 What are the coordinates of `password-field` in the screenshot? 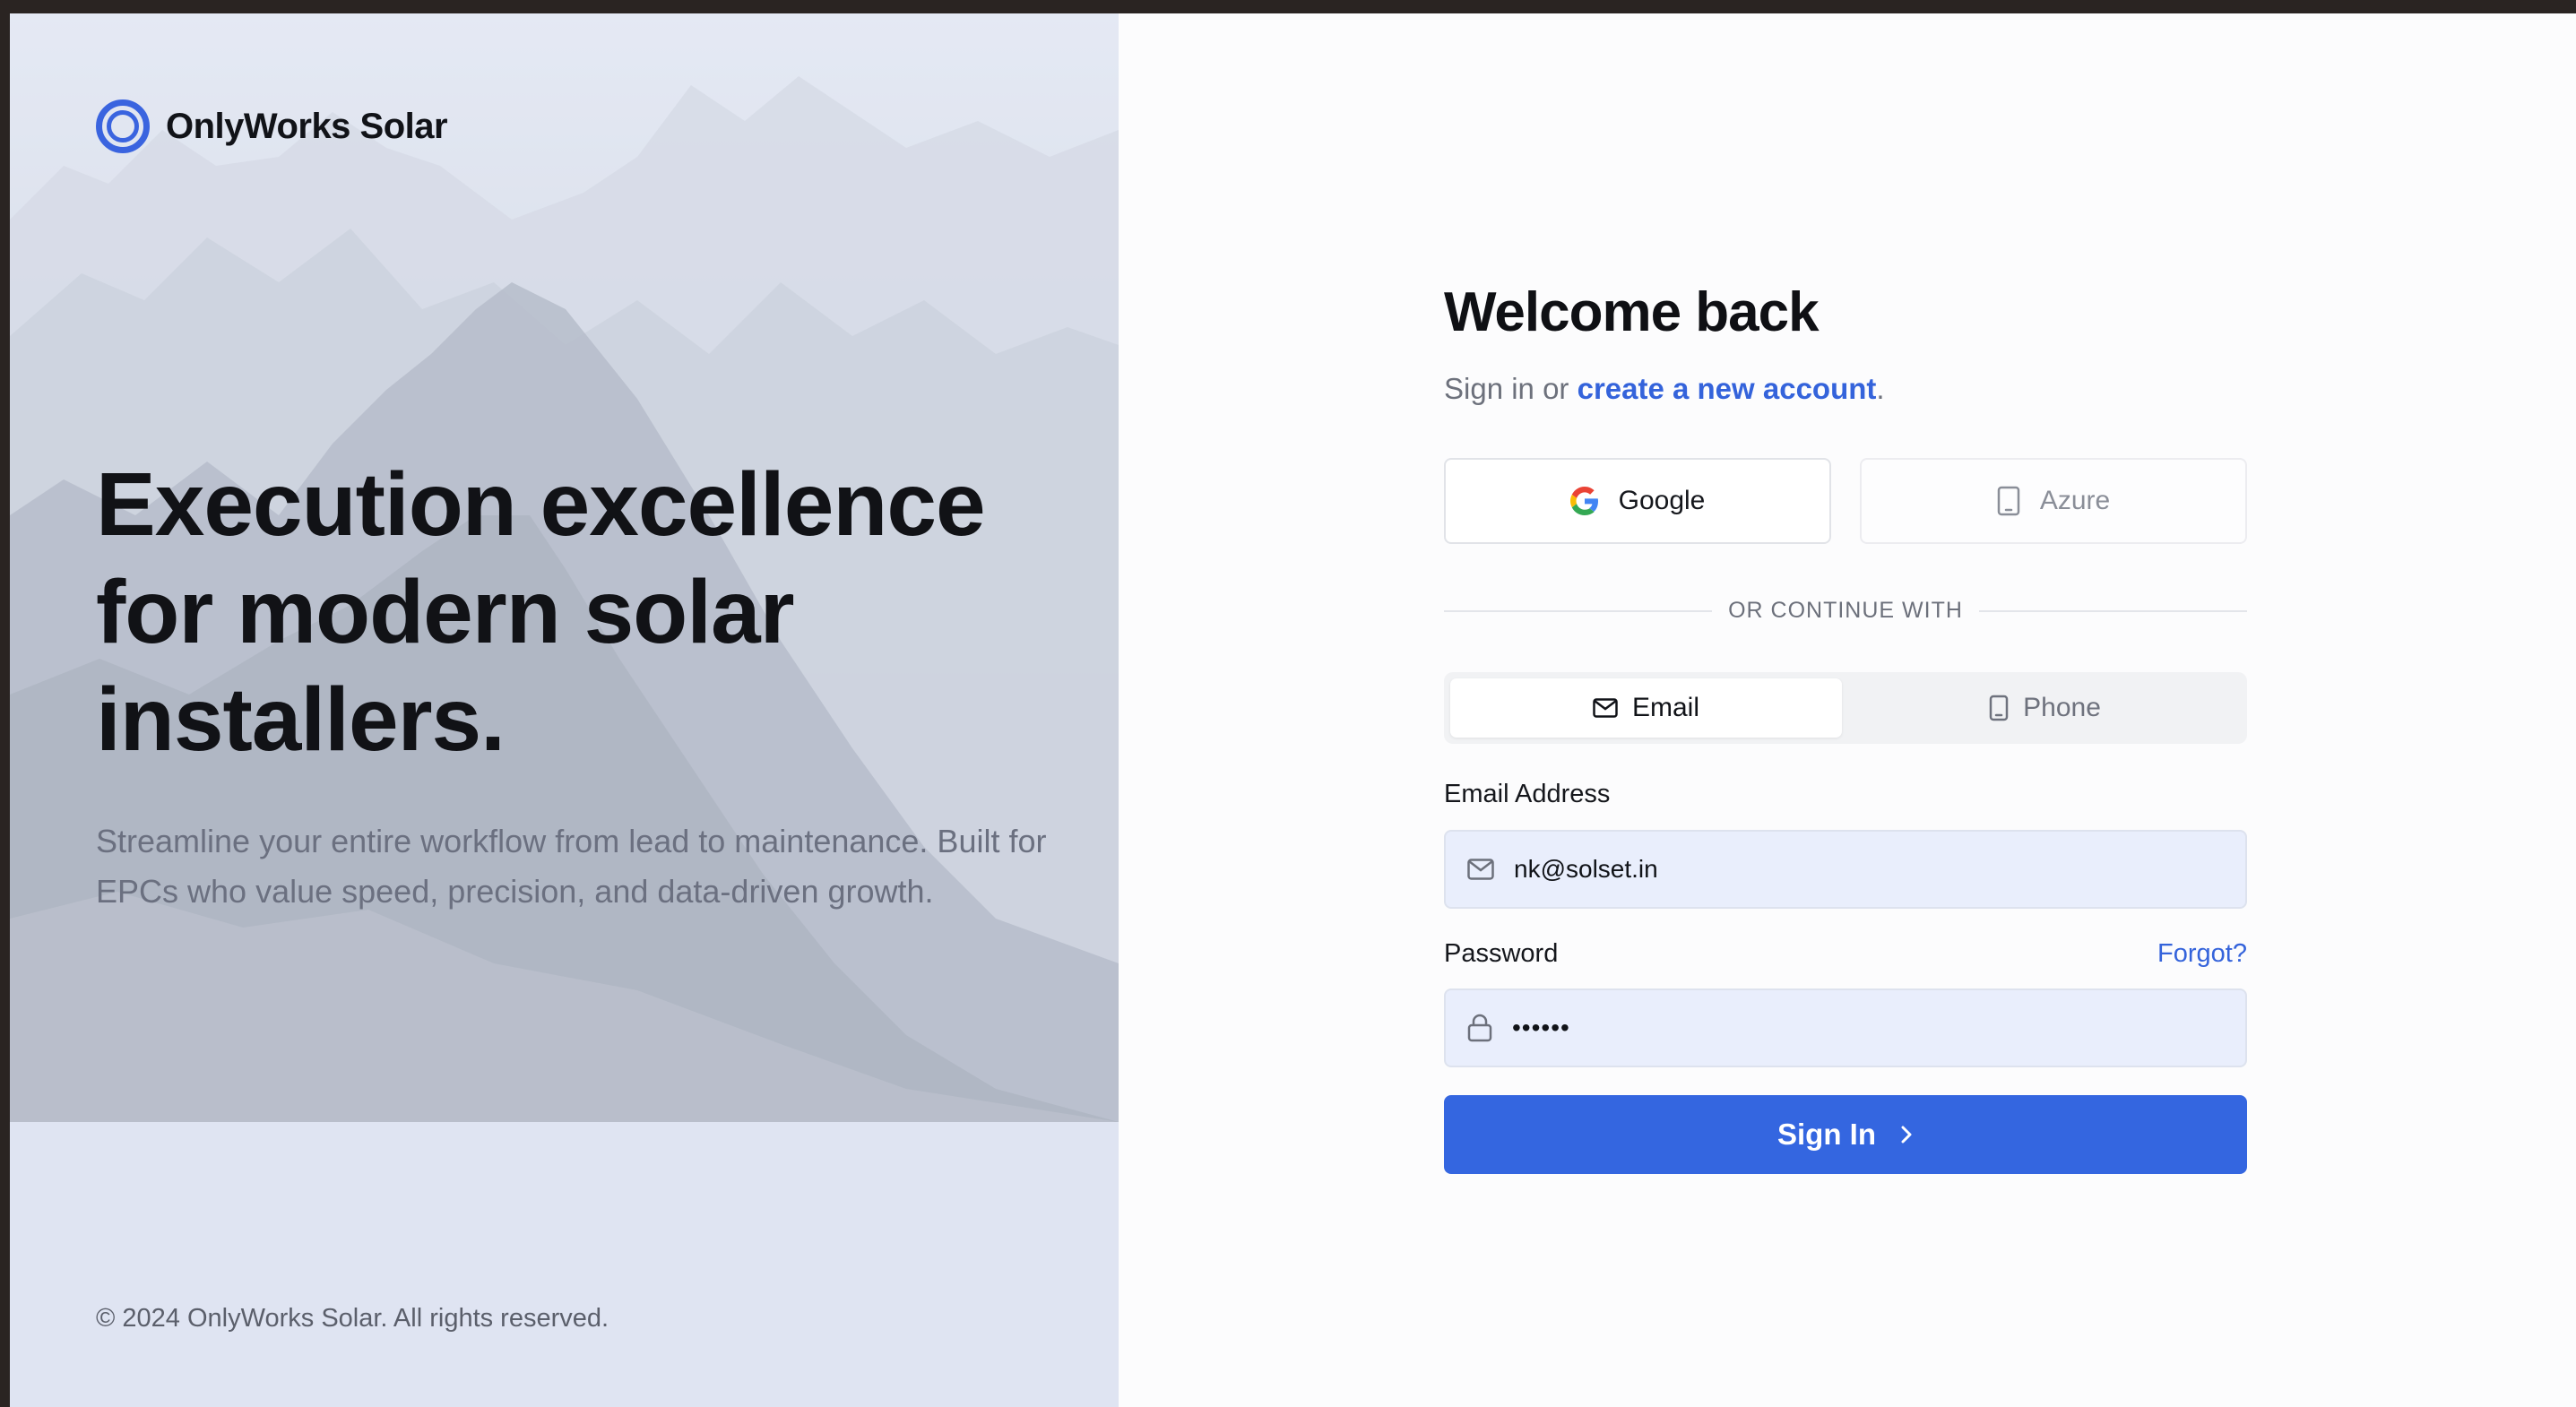 It's located at (1845, 1027).